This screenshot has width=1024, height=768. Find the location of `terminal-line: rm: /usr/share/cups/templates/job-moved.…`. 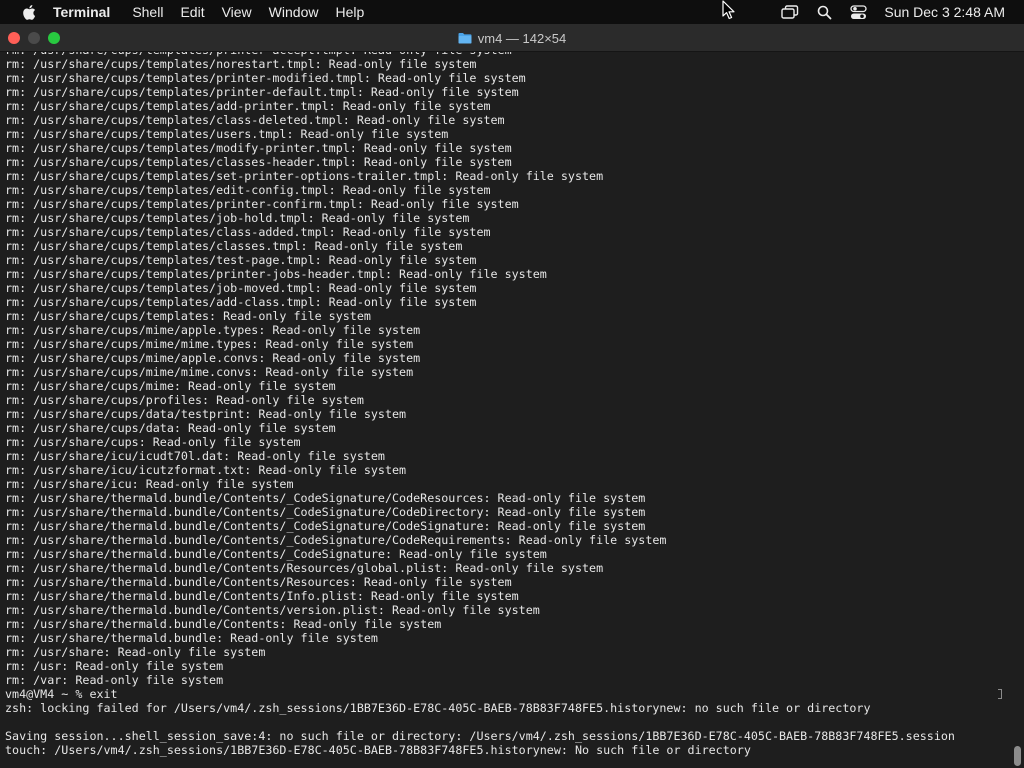

terminal-line: rm: /usr/share/cups/templates/job-moved.… is located at coordinates (241, 288).